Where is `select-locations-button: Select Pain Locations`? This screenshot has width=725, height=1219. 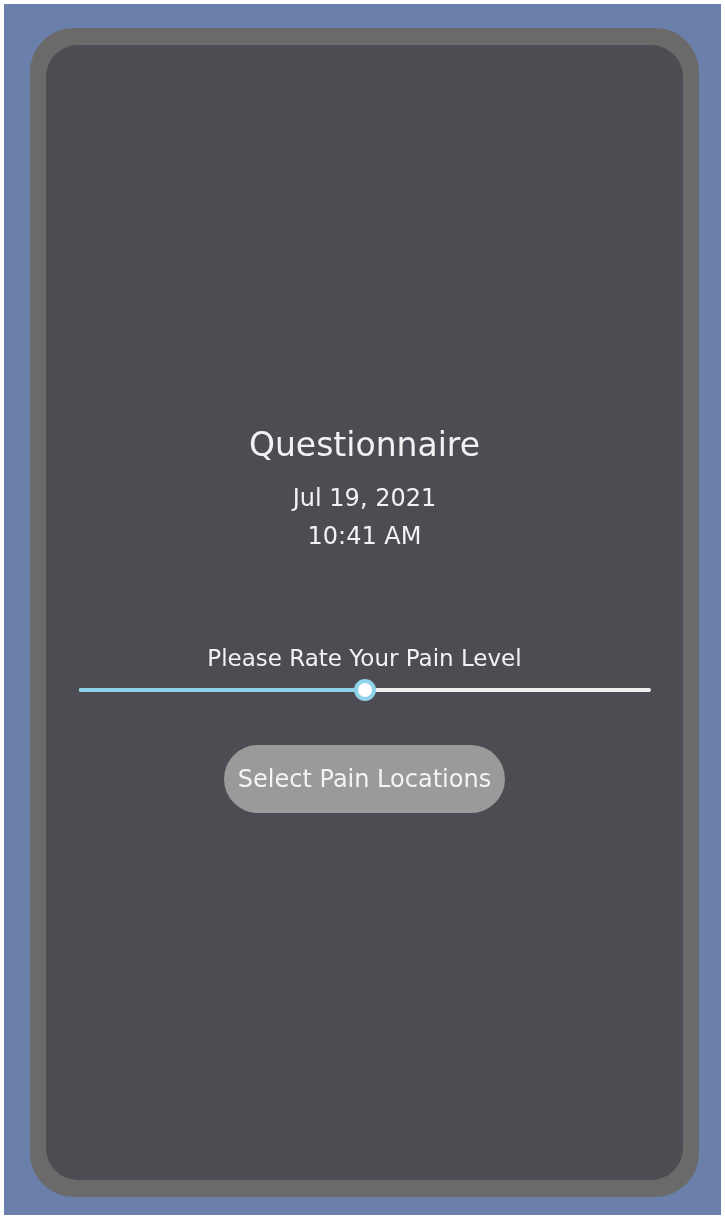
select-locations-button: Select Pain Locations is located at coordinates (364, 779).